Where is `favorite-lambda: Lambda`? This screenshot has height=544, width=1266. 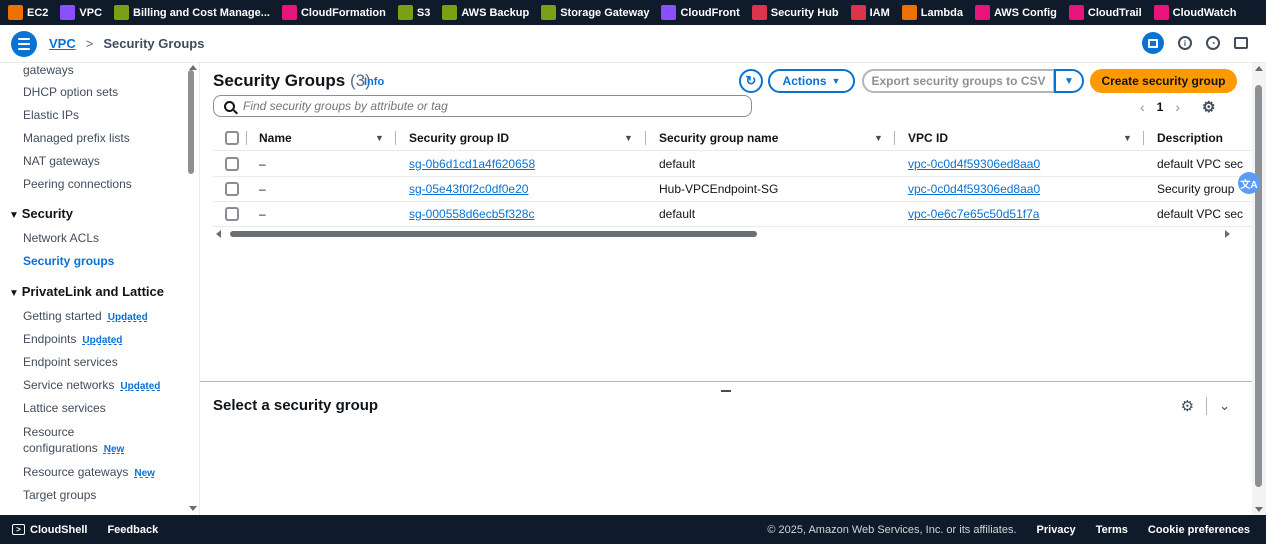
favorite-lambda: Lambda is located at coordinates (932, 12).